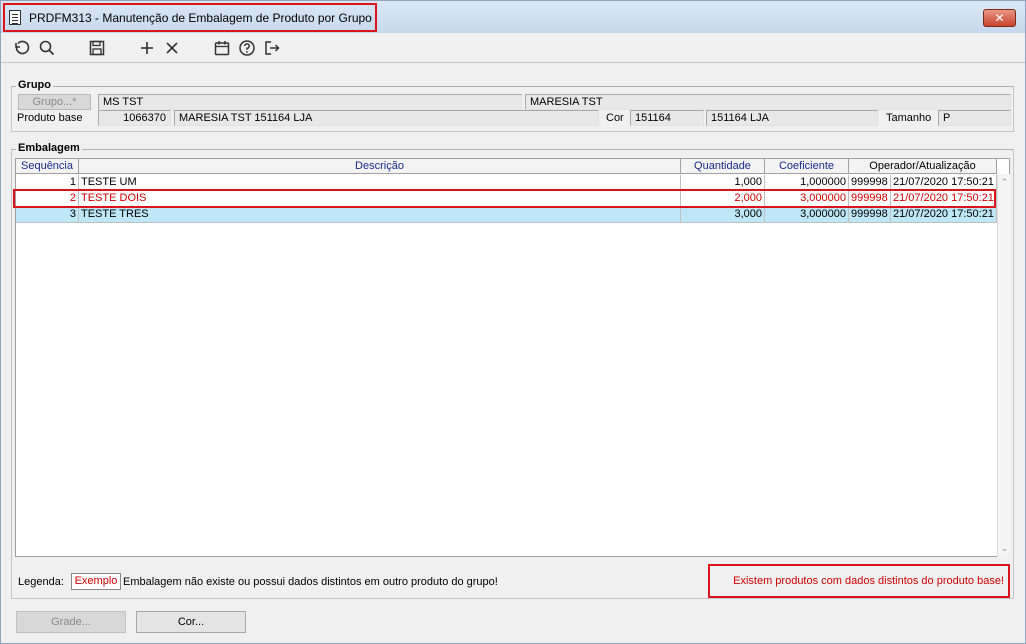 This screenshot has width=1026, height=644. What do you see at coordinates (41, 582) in the screenshot?
I see `legend-label: Legenda:` at bounding box center [41, 582].